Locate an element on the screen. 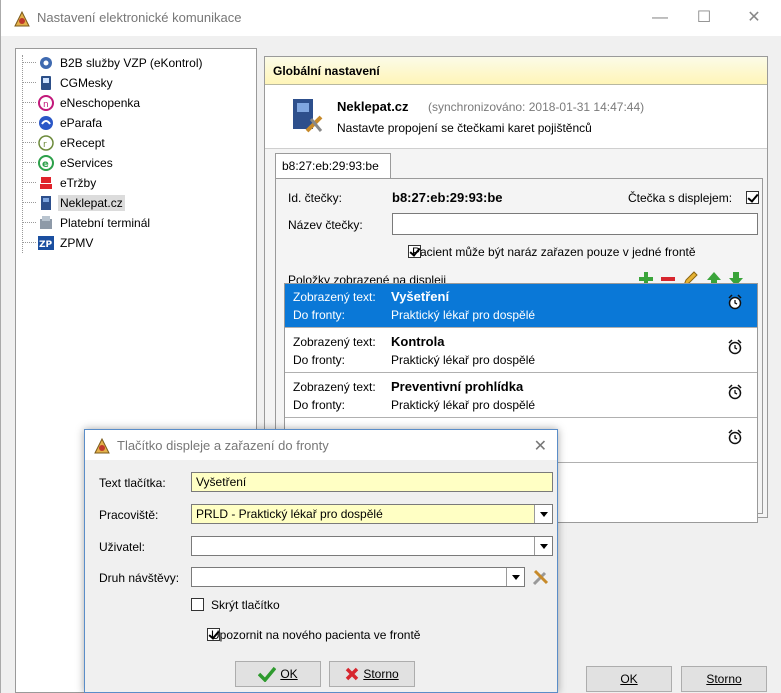  title-bar: Nastavení elektronické komunikace — ☐ ✕ is located at coordinates (391, 18).